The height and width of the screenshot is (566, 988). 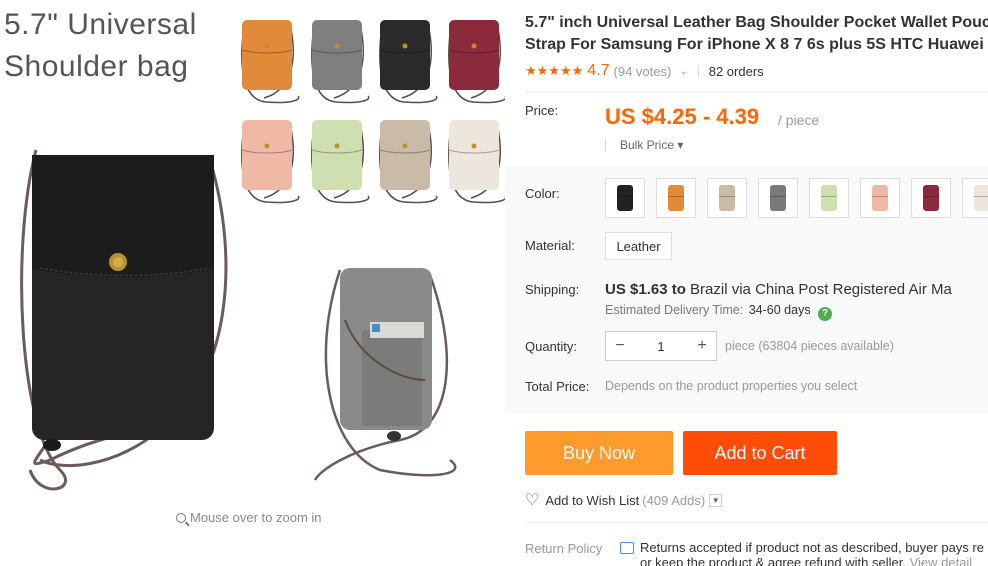 I want to click on wishlist-label: Add to Wish List, so click(x=592, y=500).